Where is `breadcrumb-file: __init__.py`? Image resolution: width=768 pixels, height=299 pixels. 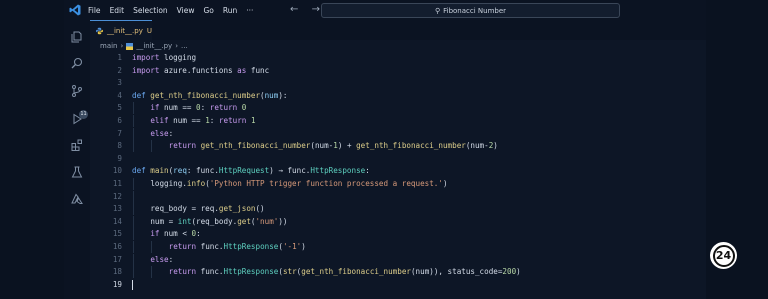
breadcrumb-file: __init__.py is located at coordinates (154, 46).